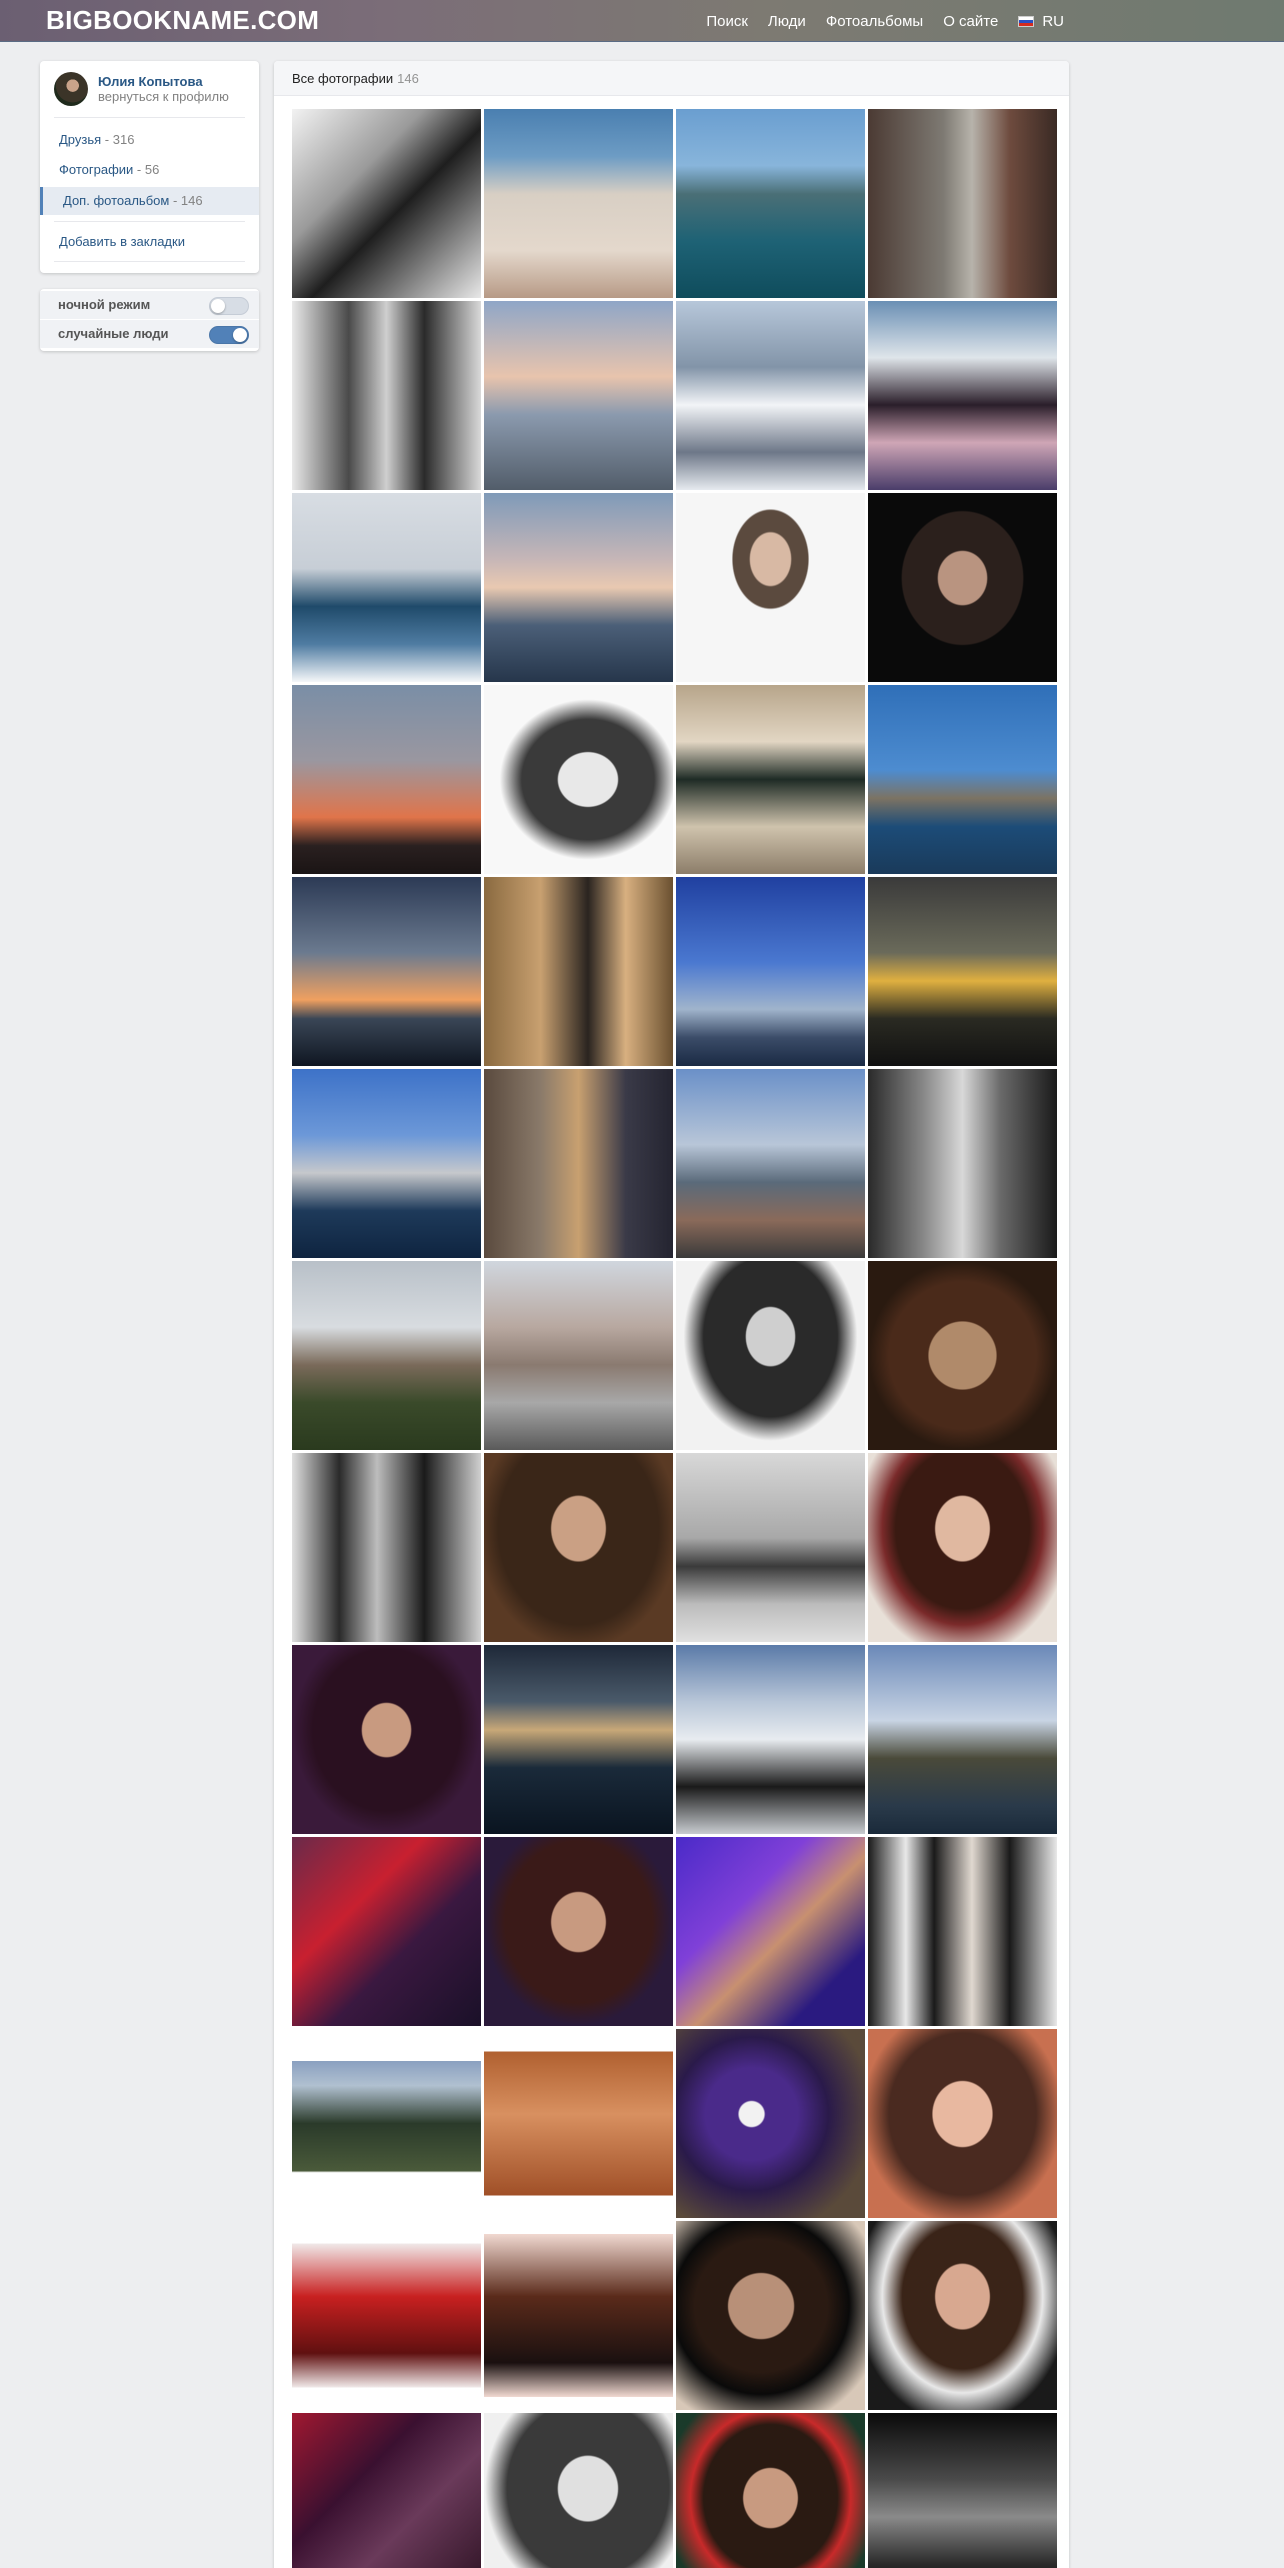  Describe the element at coordinates (149, 170) in the screenshot. I see `menu-item-photos: Фотографии - 56` at that location.